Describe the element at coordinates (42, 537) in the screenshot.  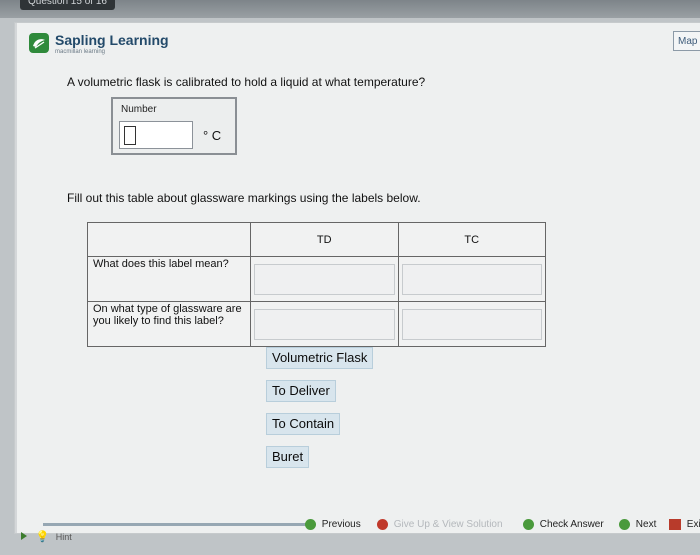
I see `lightbulb-icon: 💡` at that location.